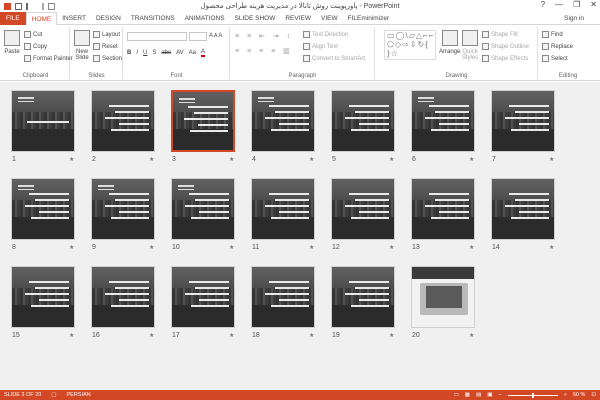 The height and width of the screenshot is (400, 600). What do you see at coordinates (74, 18) in the screenshot?
I see `tab-insert: INSERT` at bounding box center [74, 18].